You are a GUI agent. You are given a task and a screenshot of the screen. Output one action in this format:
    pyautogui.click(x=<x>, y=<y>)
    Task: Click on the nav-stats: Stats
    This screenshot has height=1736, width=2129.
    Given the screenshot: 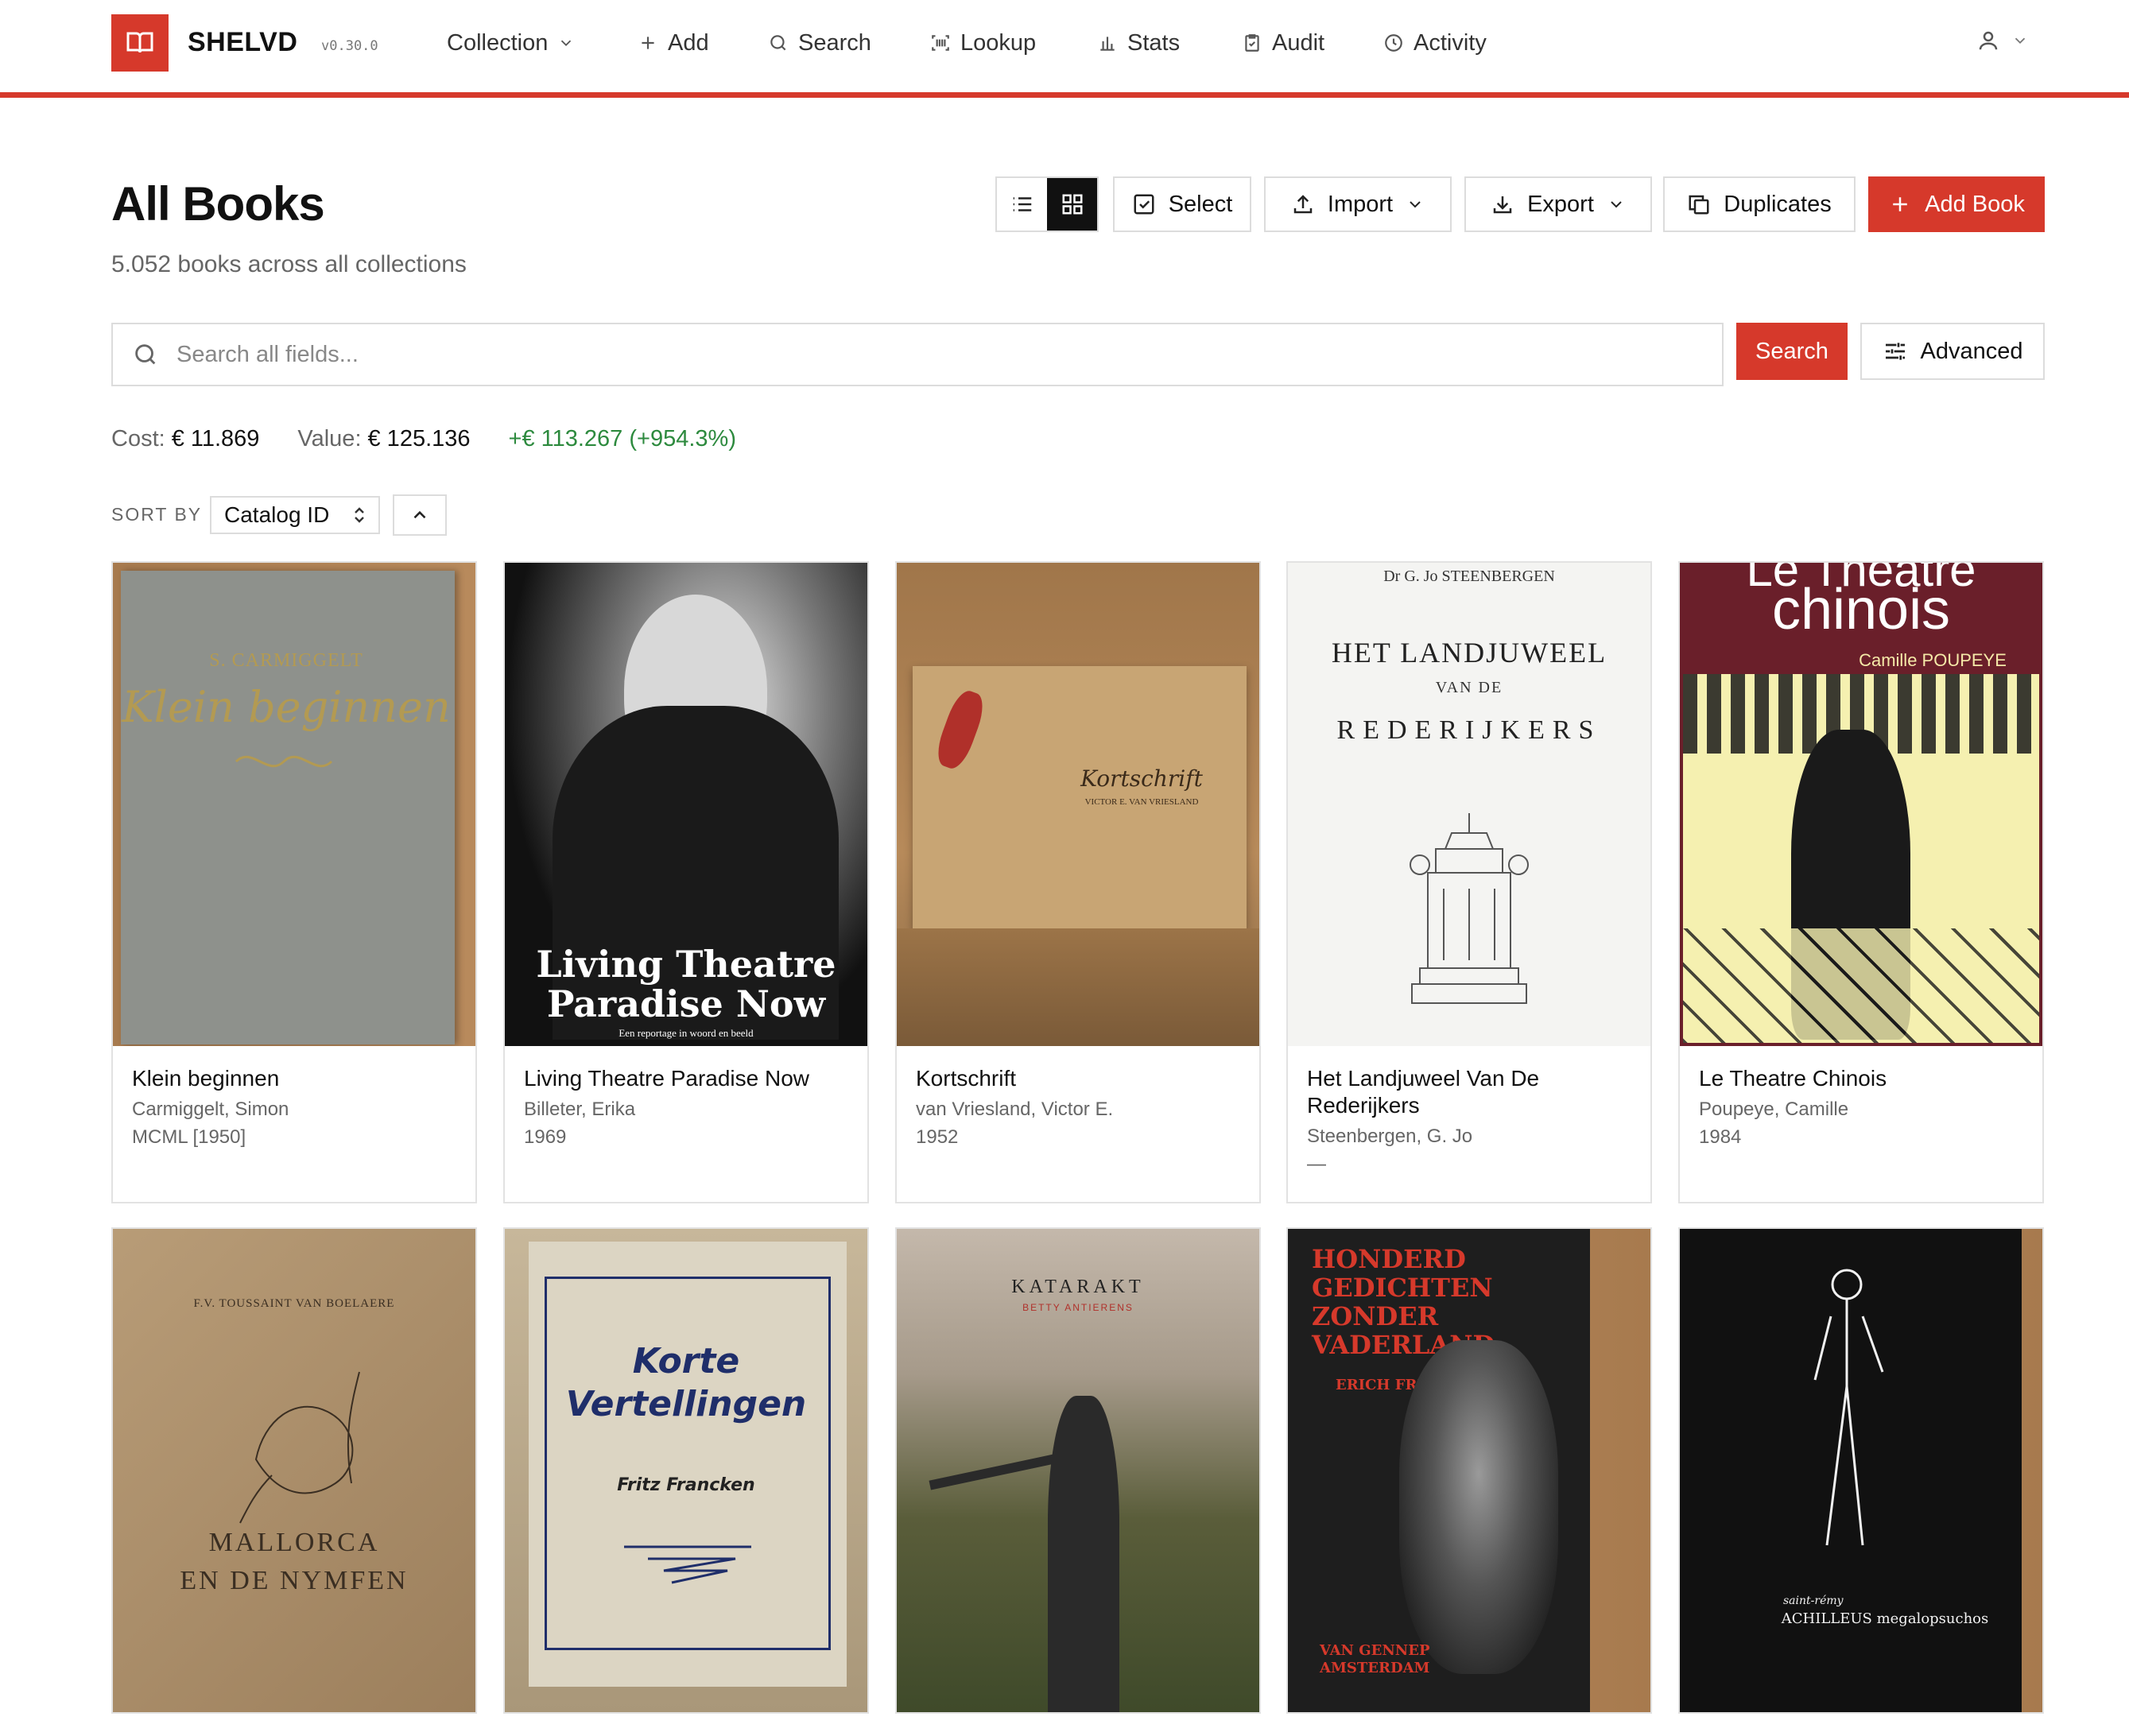 What is the action you would take?
    pyautogui.click(x=1138, y=43)
    